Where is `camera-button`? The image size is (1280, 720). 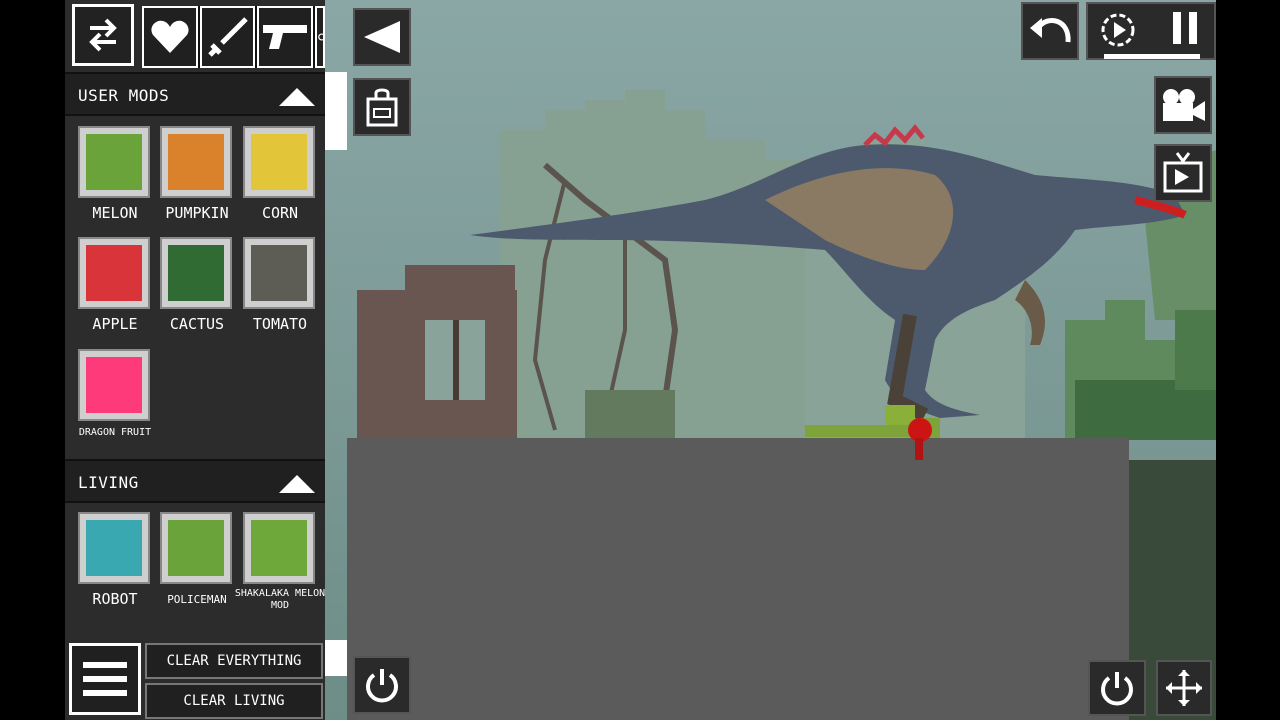
camera-button is located at coordinates (1183, 105).